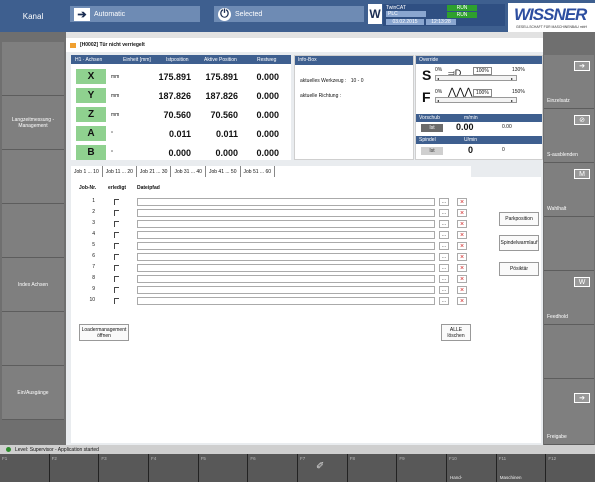  Describe the element at coordinates (519, 269) in the screenshot. I see `position-button: Pösiktär` at that location.